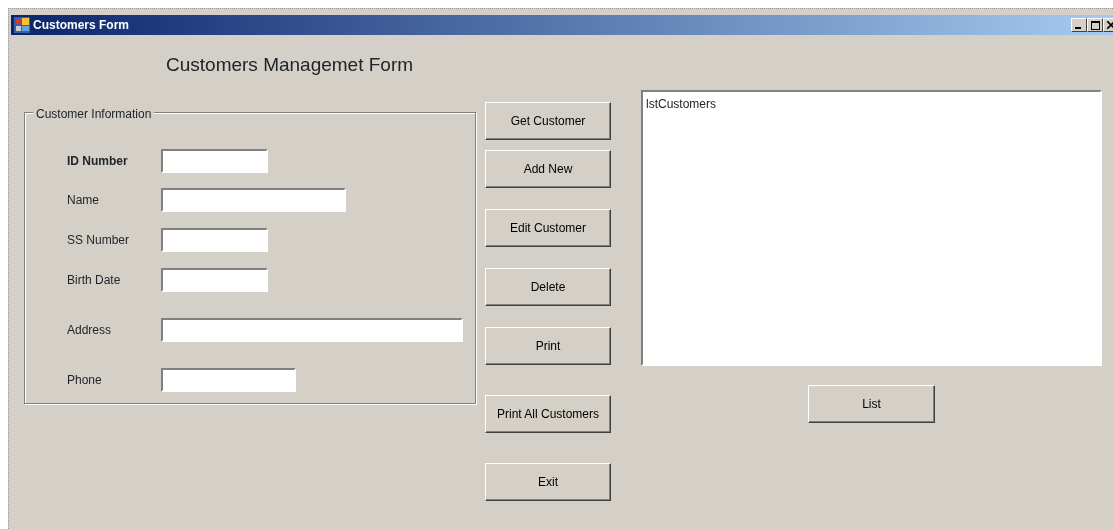 Image resolution: width=1113 pixels, height=529 pixels. I want to click on form-button: Print All Customers, so click(548, 414).